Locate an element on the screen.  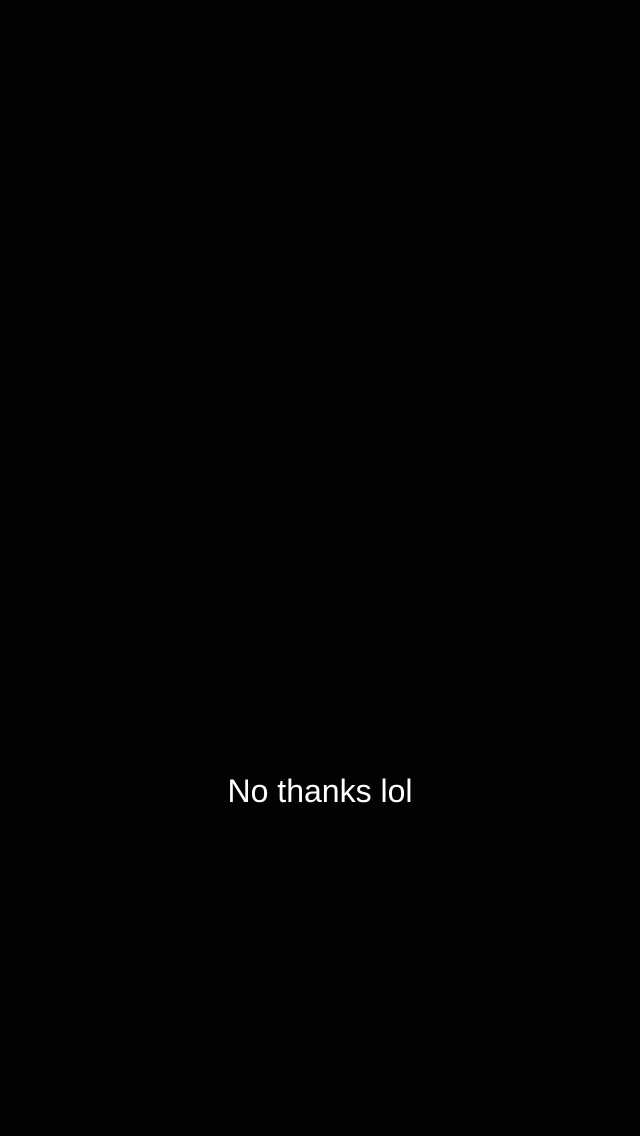
caption-text: No thanks lol is located at coordinates (320, 791).